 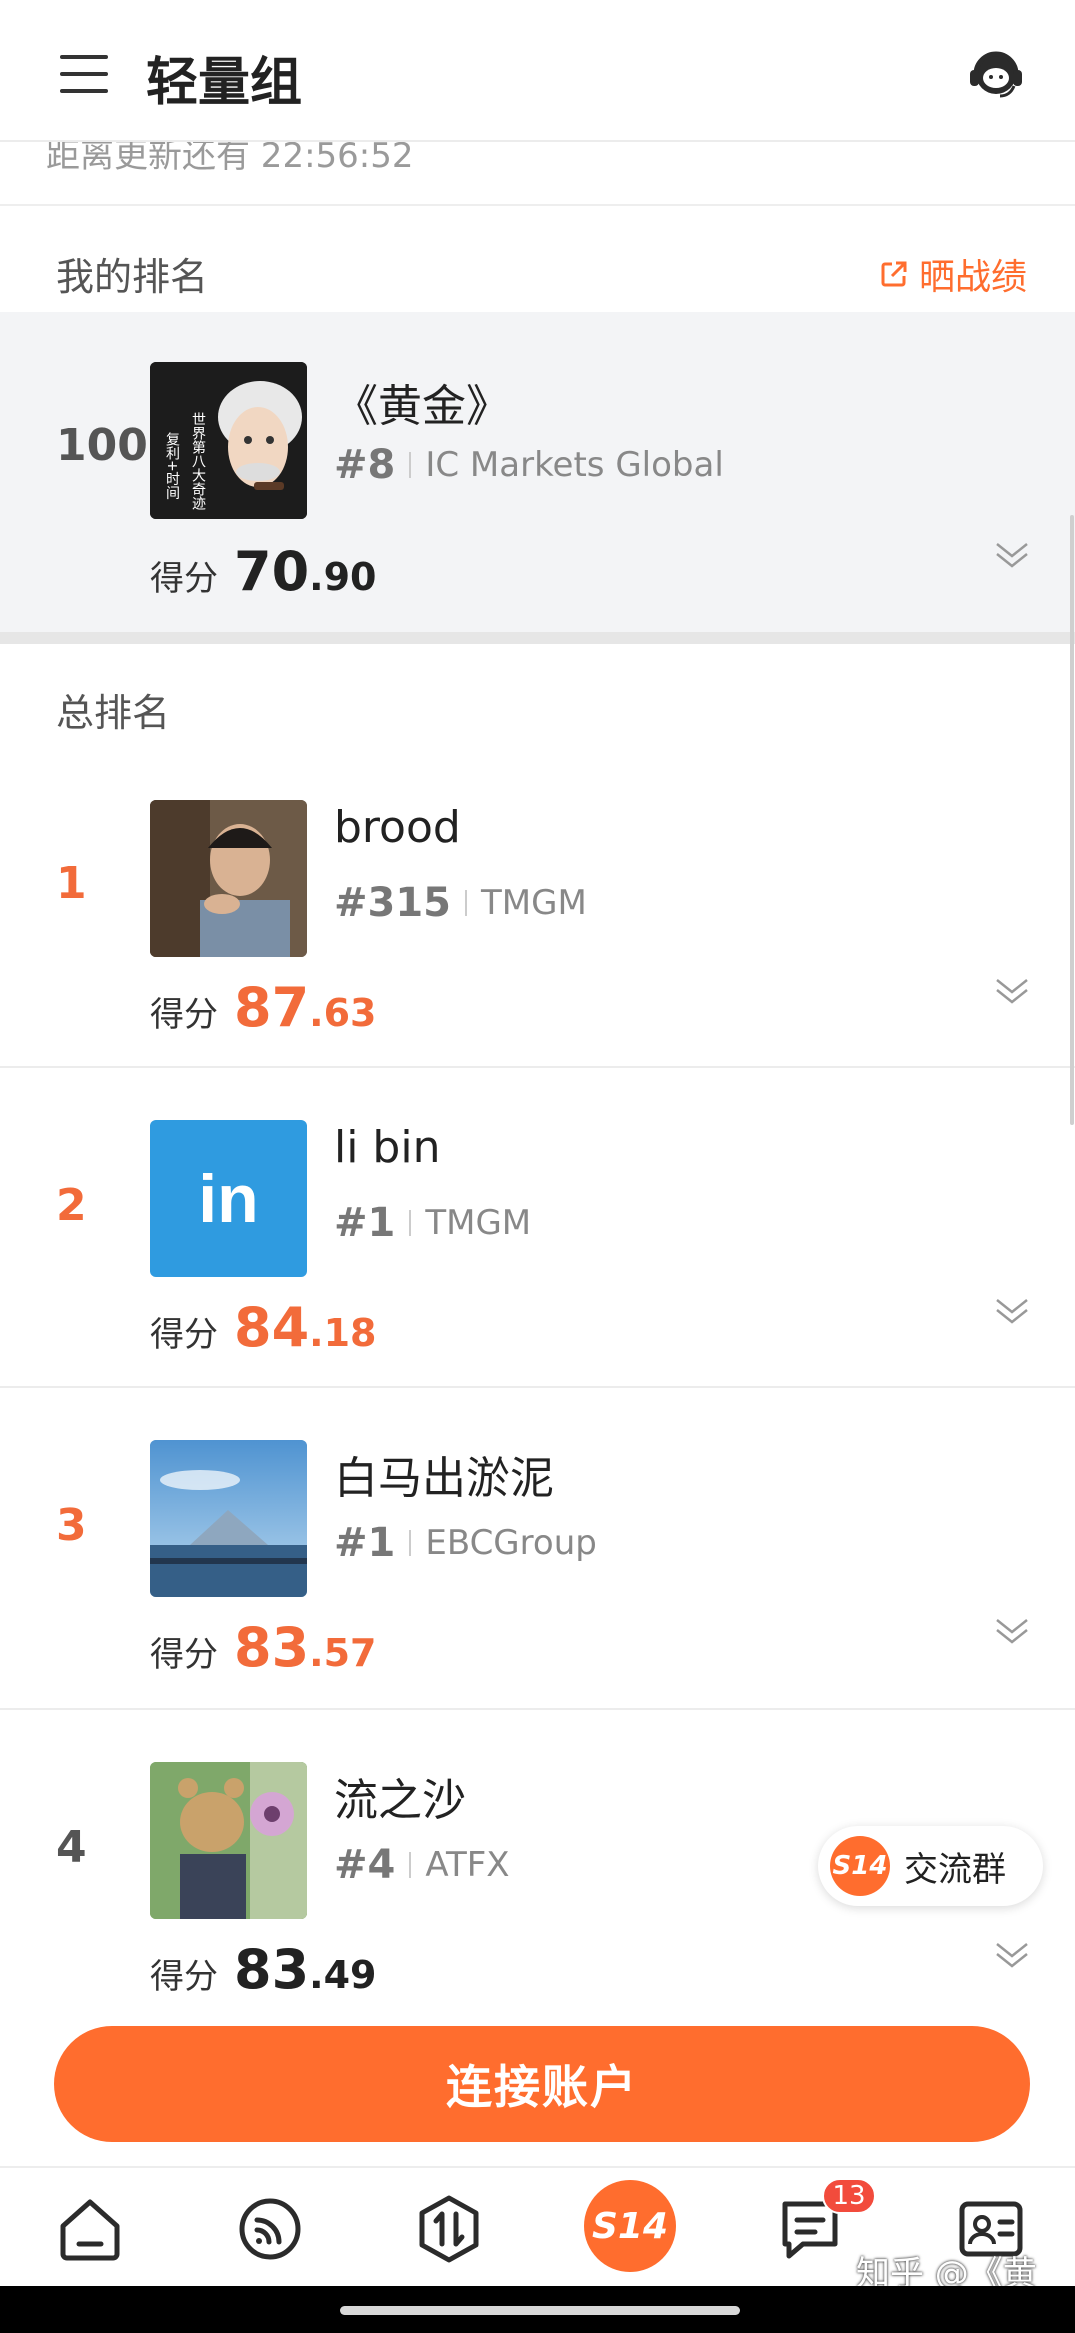 What do you see at coordinates (467, 1865) in the screenshot?
I see `broker-name: ATFX` at bounding box center [467, 1865].